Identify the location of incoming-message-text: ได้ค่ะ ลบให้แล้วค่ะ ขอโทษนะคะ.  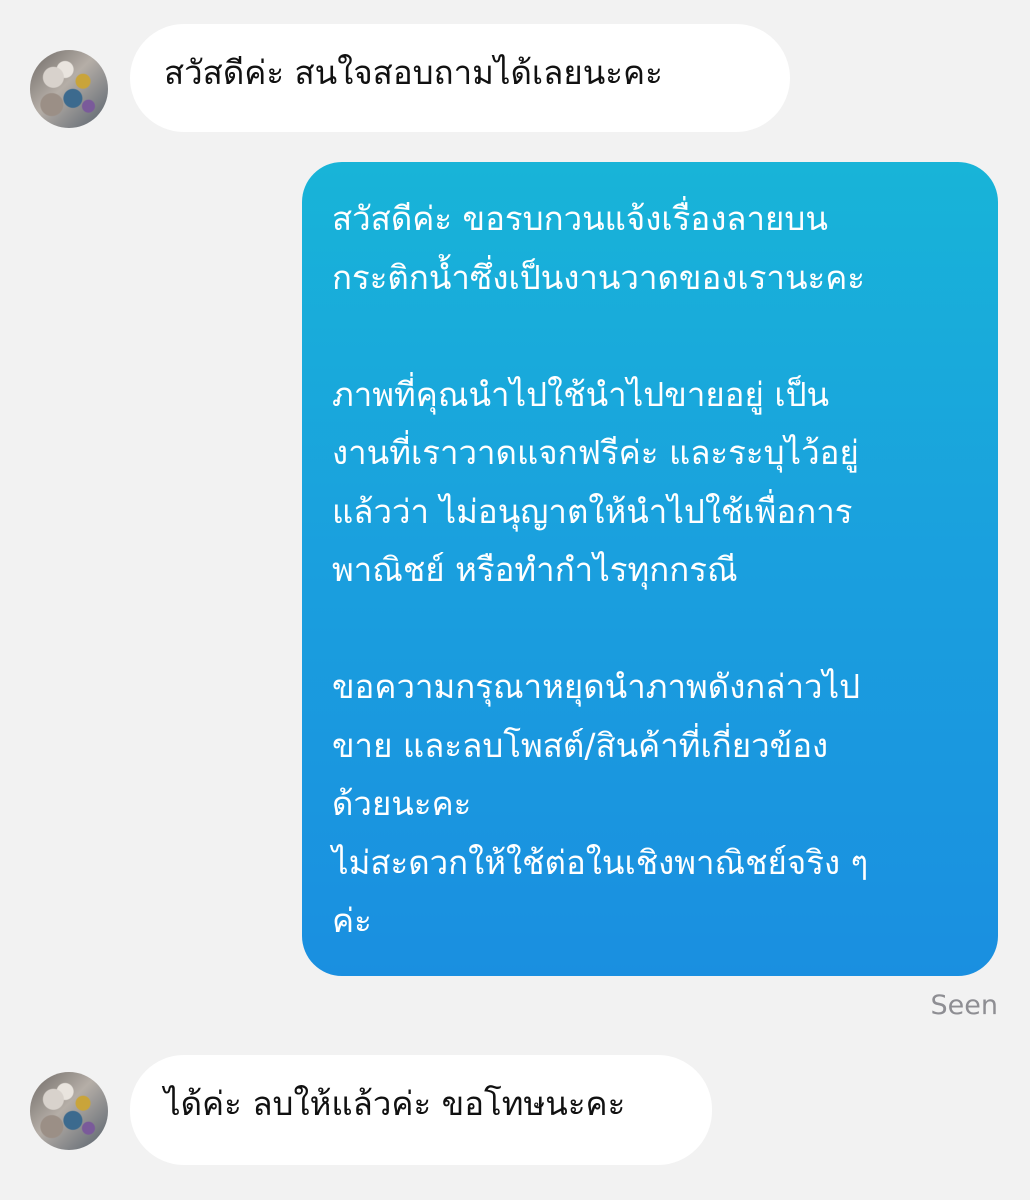
(395, 1103).